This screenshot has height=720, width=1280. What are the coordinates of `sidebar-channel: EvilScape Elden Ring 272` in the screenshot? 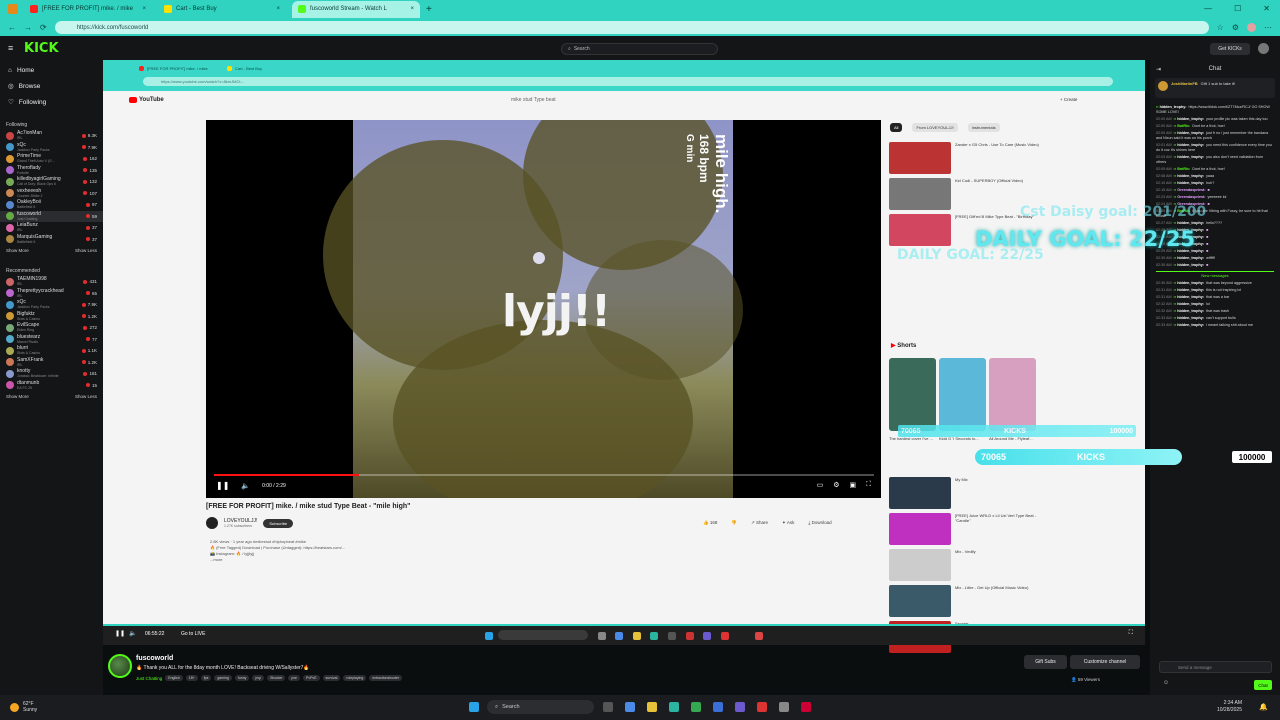 It's located at (51, 328).